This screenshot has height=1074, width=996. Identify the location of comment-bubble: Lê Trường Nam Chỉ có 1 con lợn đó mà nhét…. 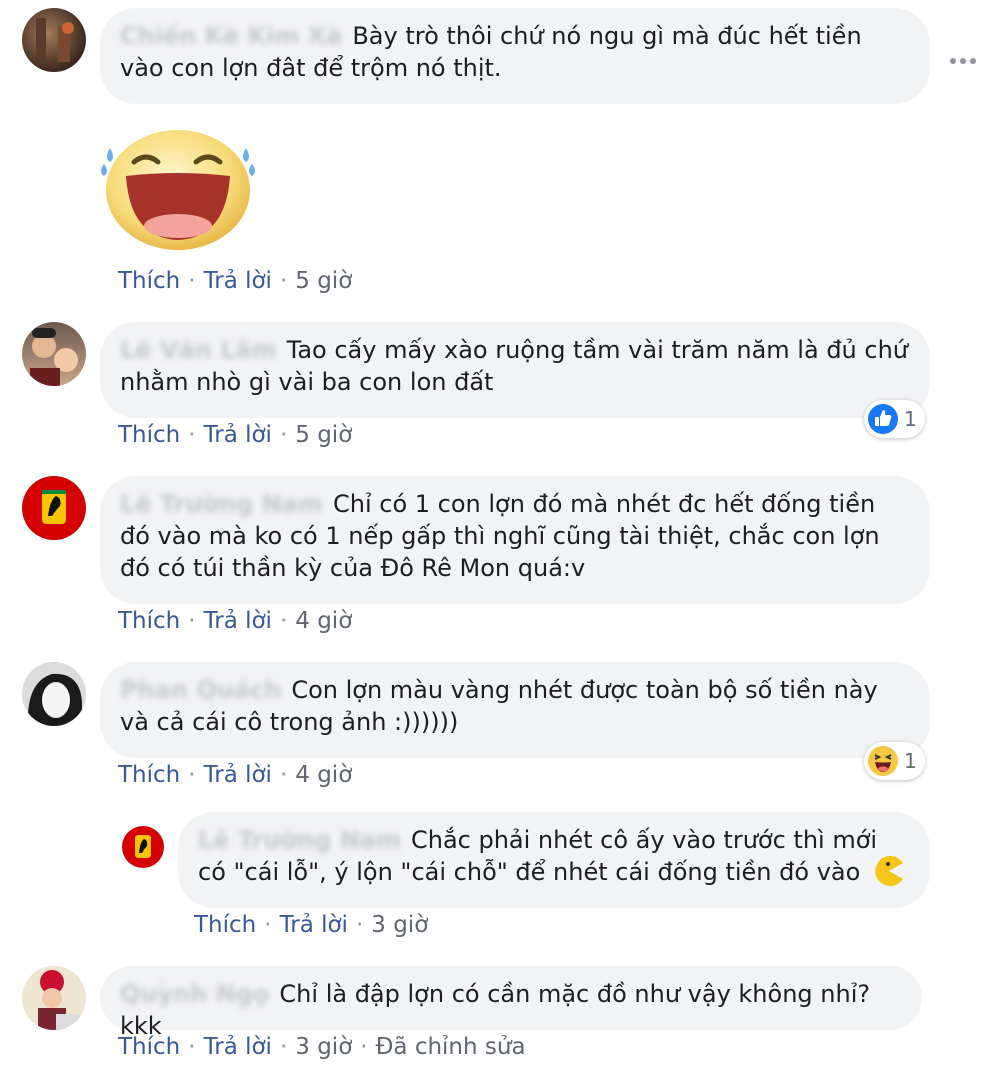
(515, 540).